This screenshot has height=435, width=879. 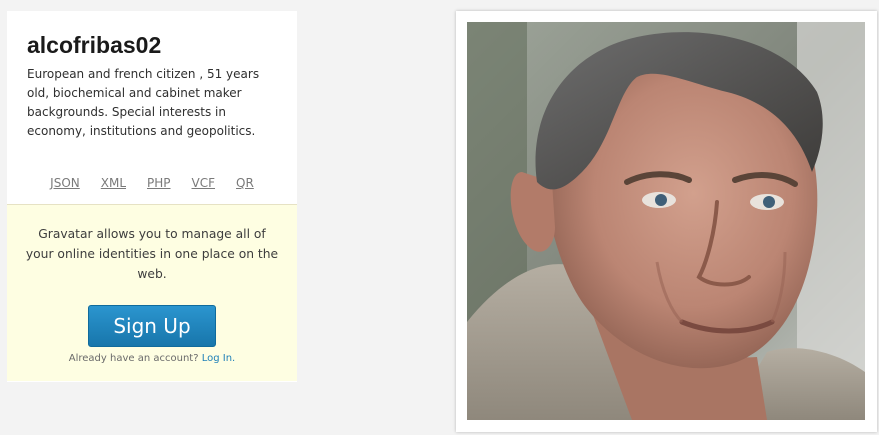 What do you see at coordinates (245, 183) in the screenshot?
I see `qr-link: QR` at bounding box center [245, 183].